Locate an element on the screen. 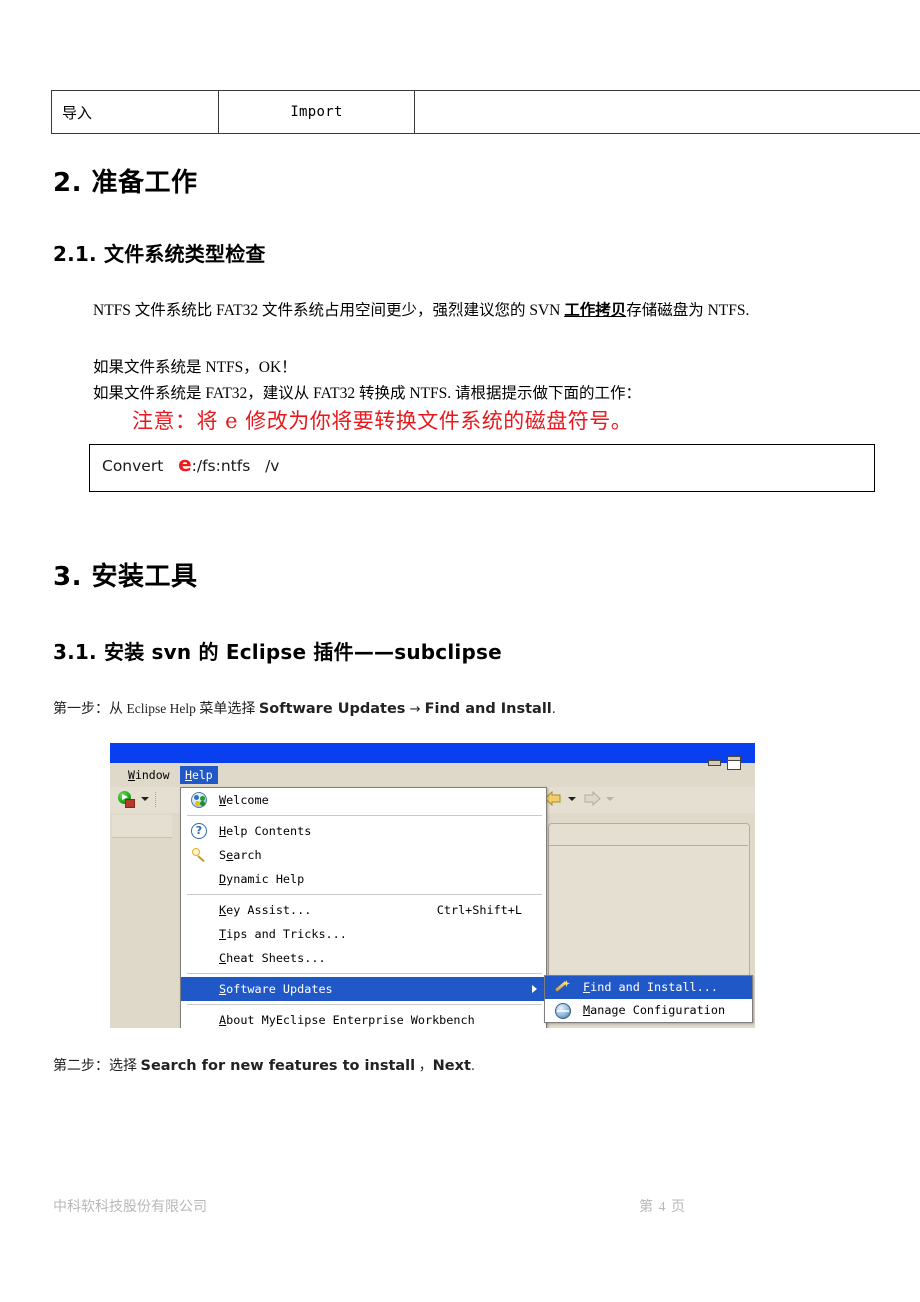 The image size is (920, 1302). table-row: 导入 Import is located at coordinates (485, 112).